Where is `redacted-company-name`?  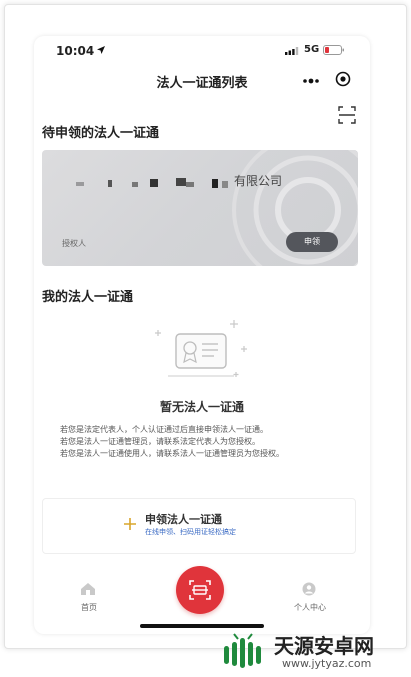
redacted-company-name is located at coordinates (152, 183).